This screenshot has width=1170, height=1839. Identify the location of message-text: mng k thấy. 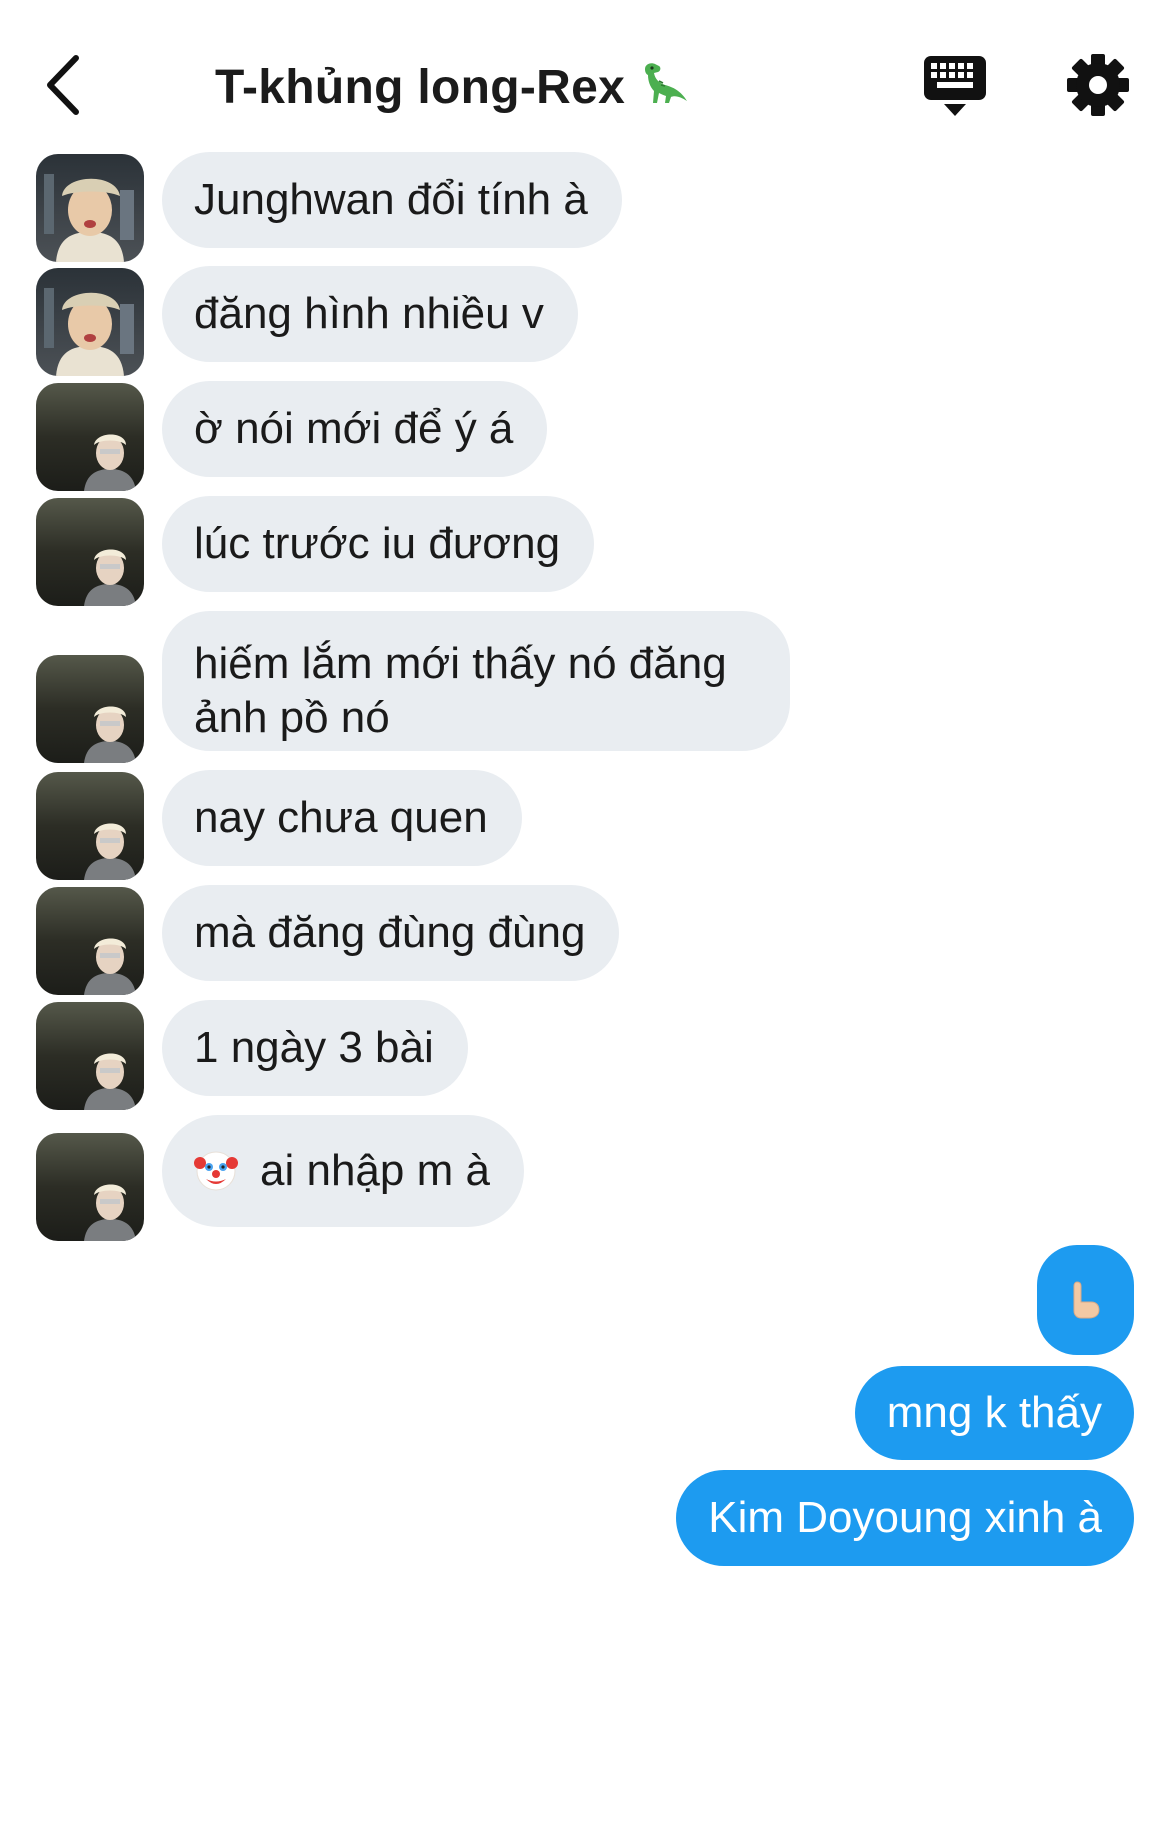
(994, 1412).